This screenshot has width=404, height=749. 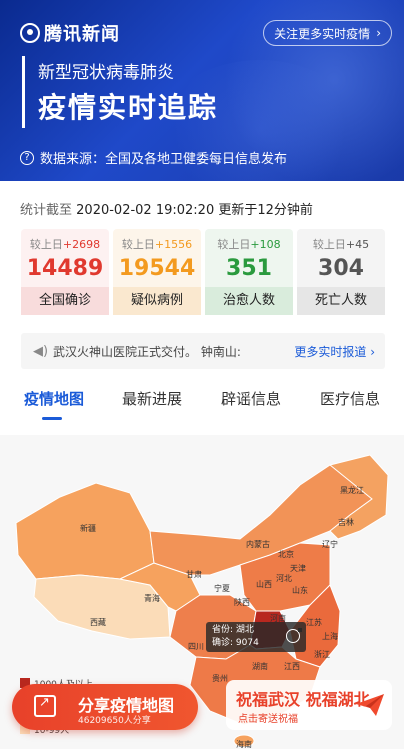 I want to click on province-label: 山西, so click(x=264, y=584).